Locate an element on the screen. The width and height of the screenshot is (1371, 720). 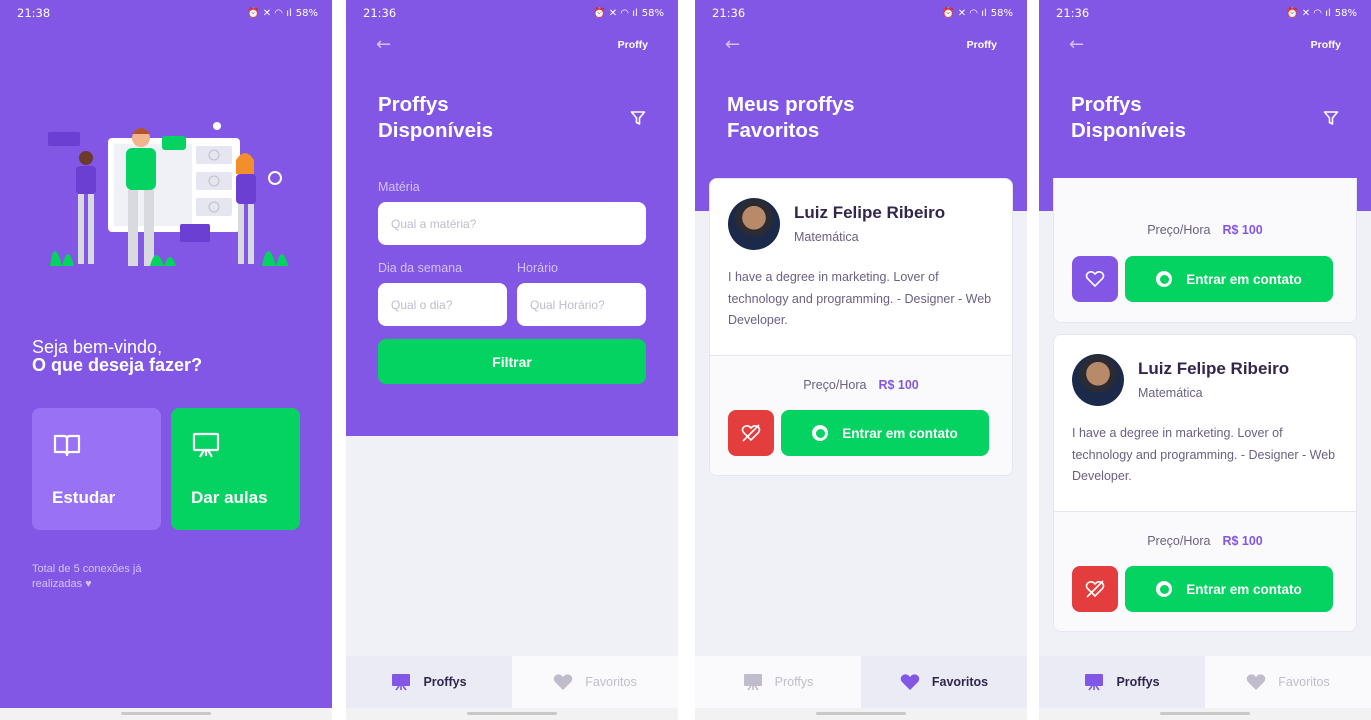
teacher-name: Luiz Felipe Ribeiro is located at coordinates (1214, 368).